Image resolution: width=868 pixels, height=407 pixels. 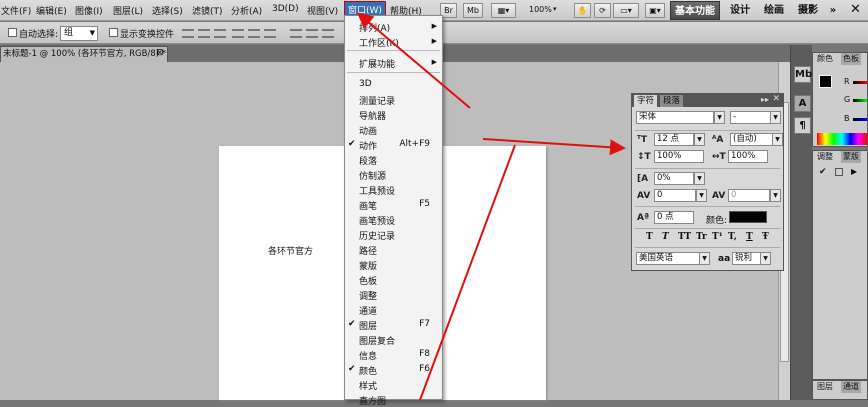 What do you see at coordinates (51, 10) in the screenshot?
I see `menu-edit: 编辑(E)` at bounding box center [51, 10].